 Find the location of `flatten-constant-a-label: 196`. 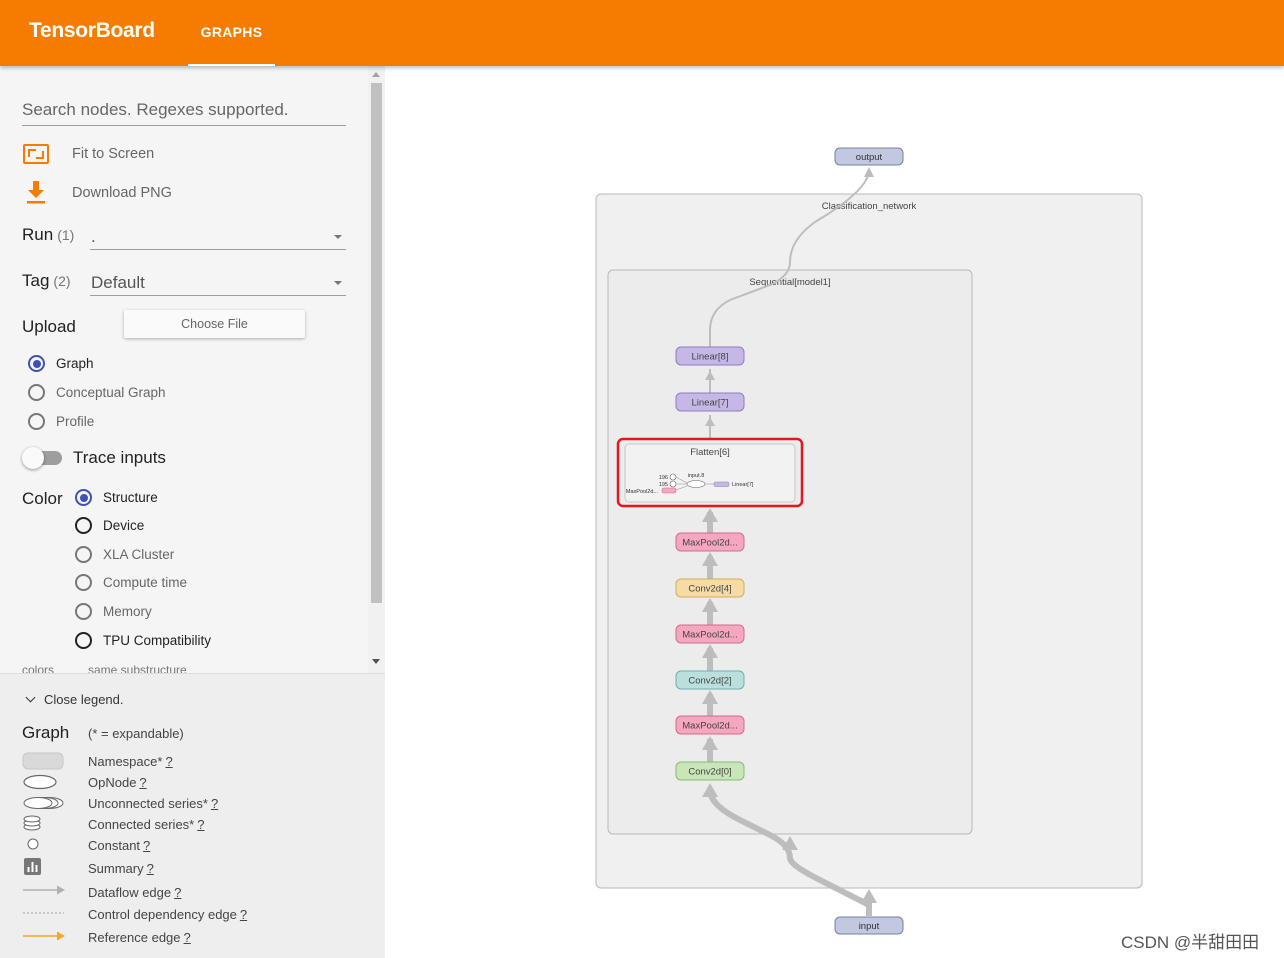

flatten-constant-a-label: 196 is located at coordinates (663, 478).